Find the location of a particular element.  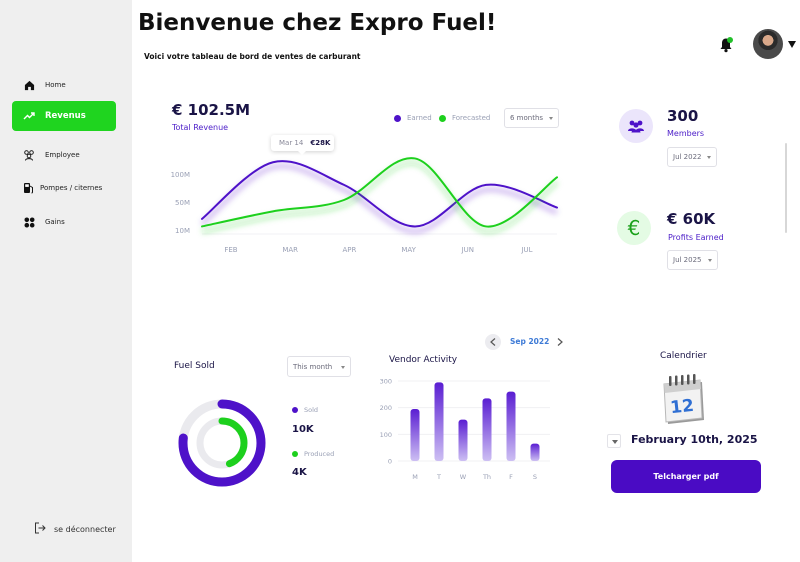

people-icon is located at coordinates (29, 155).